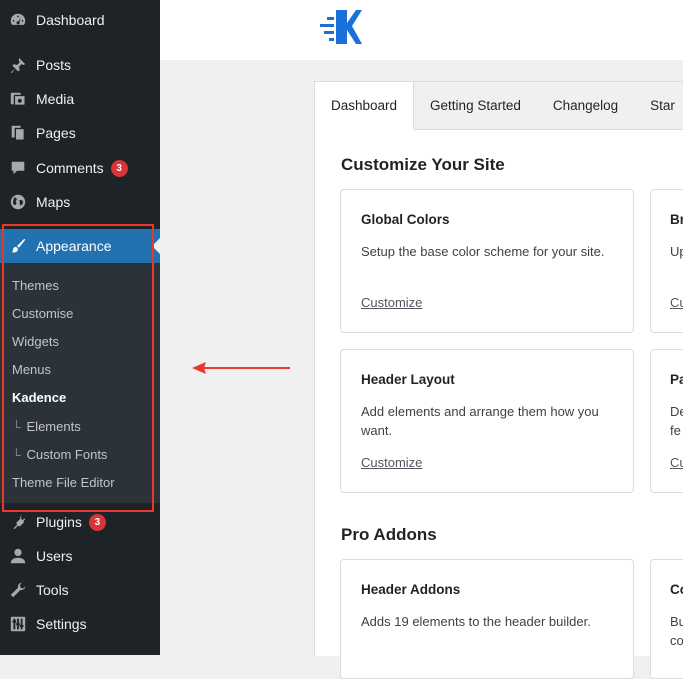 This screenshot has width=683, height=679. I want to click on comments-icon, so click(18, 168).